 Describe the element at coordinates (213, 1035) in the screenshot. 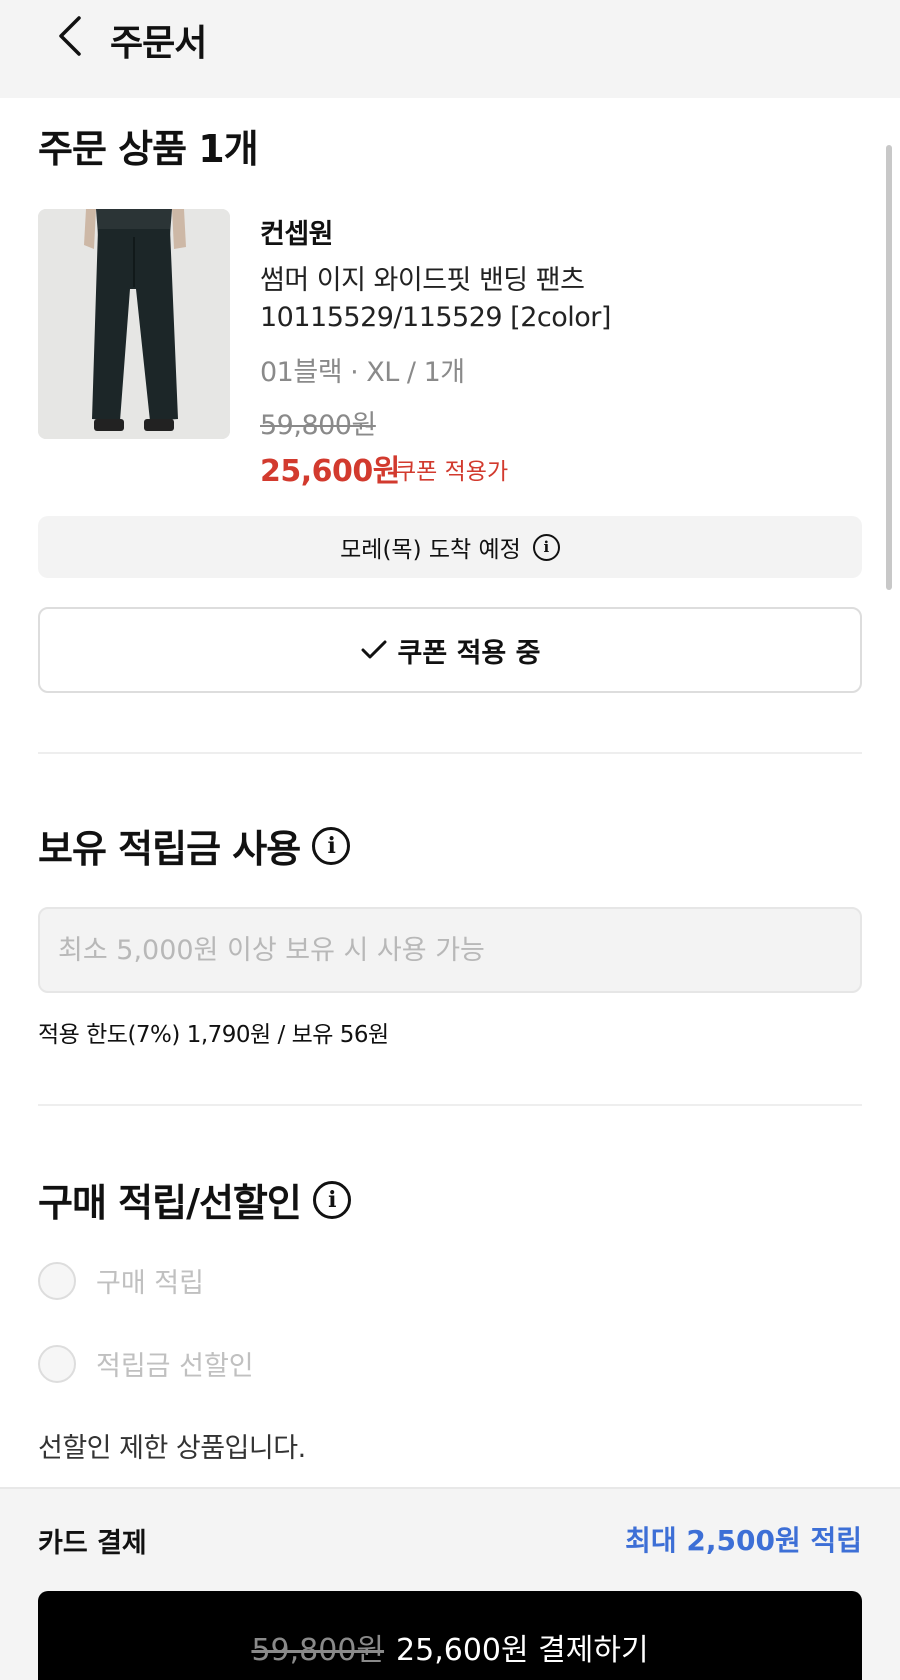

I see `points-limit-text: 적용 한도(7%) 1,790원 / 보유 56원` at that location.